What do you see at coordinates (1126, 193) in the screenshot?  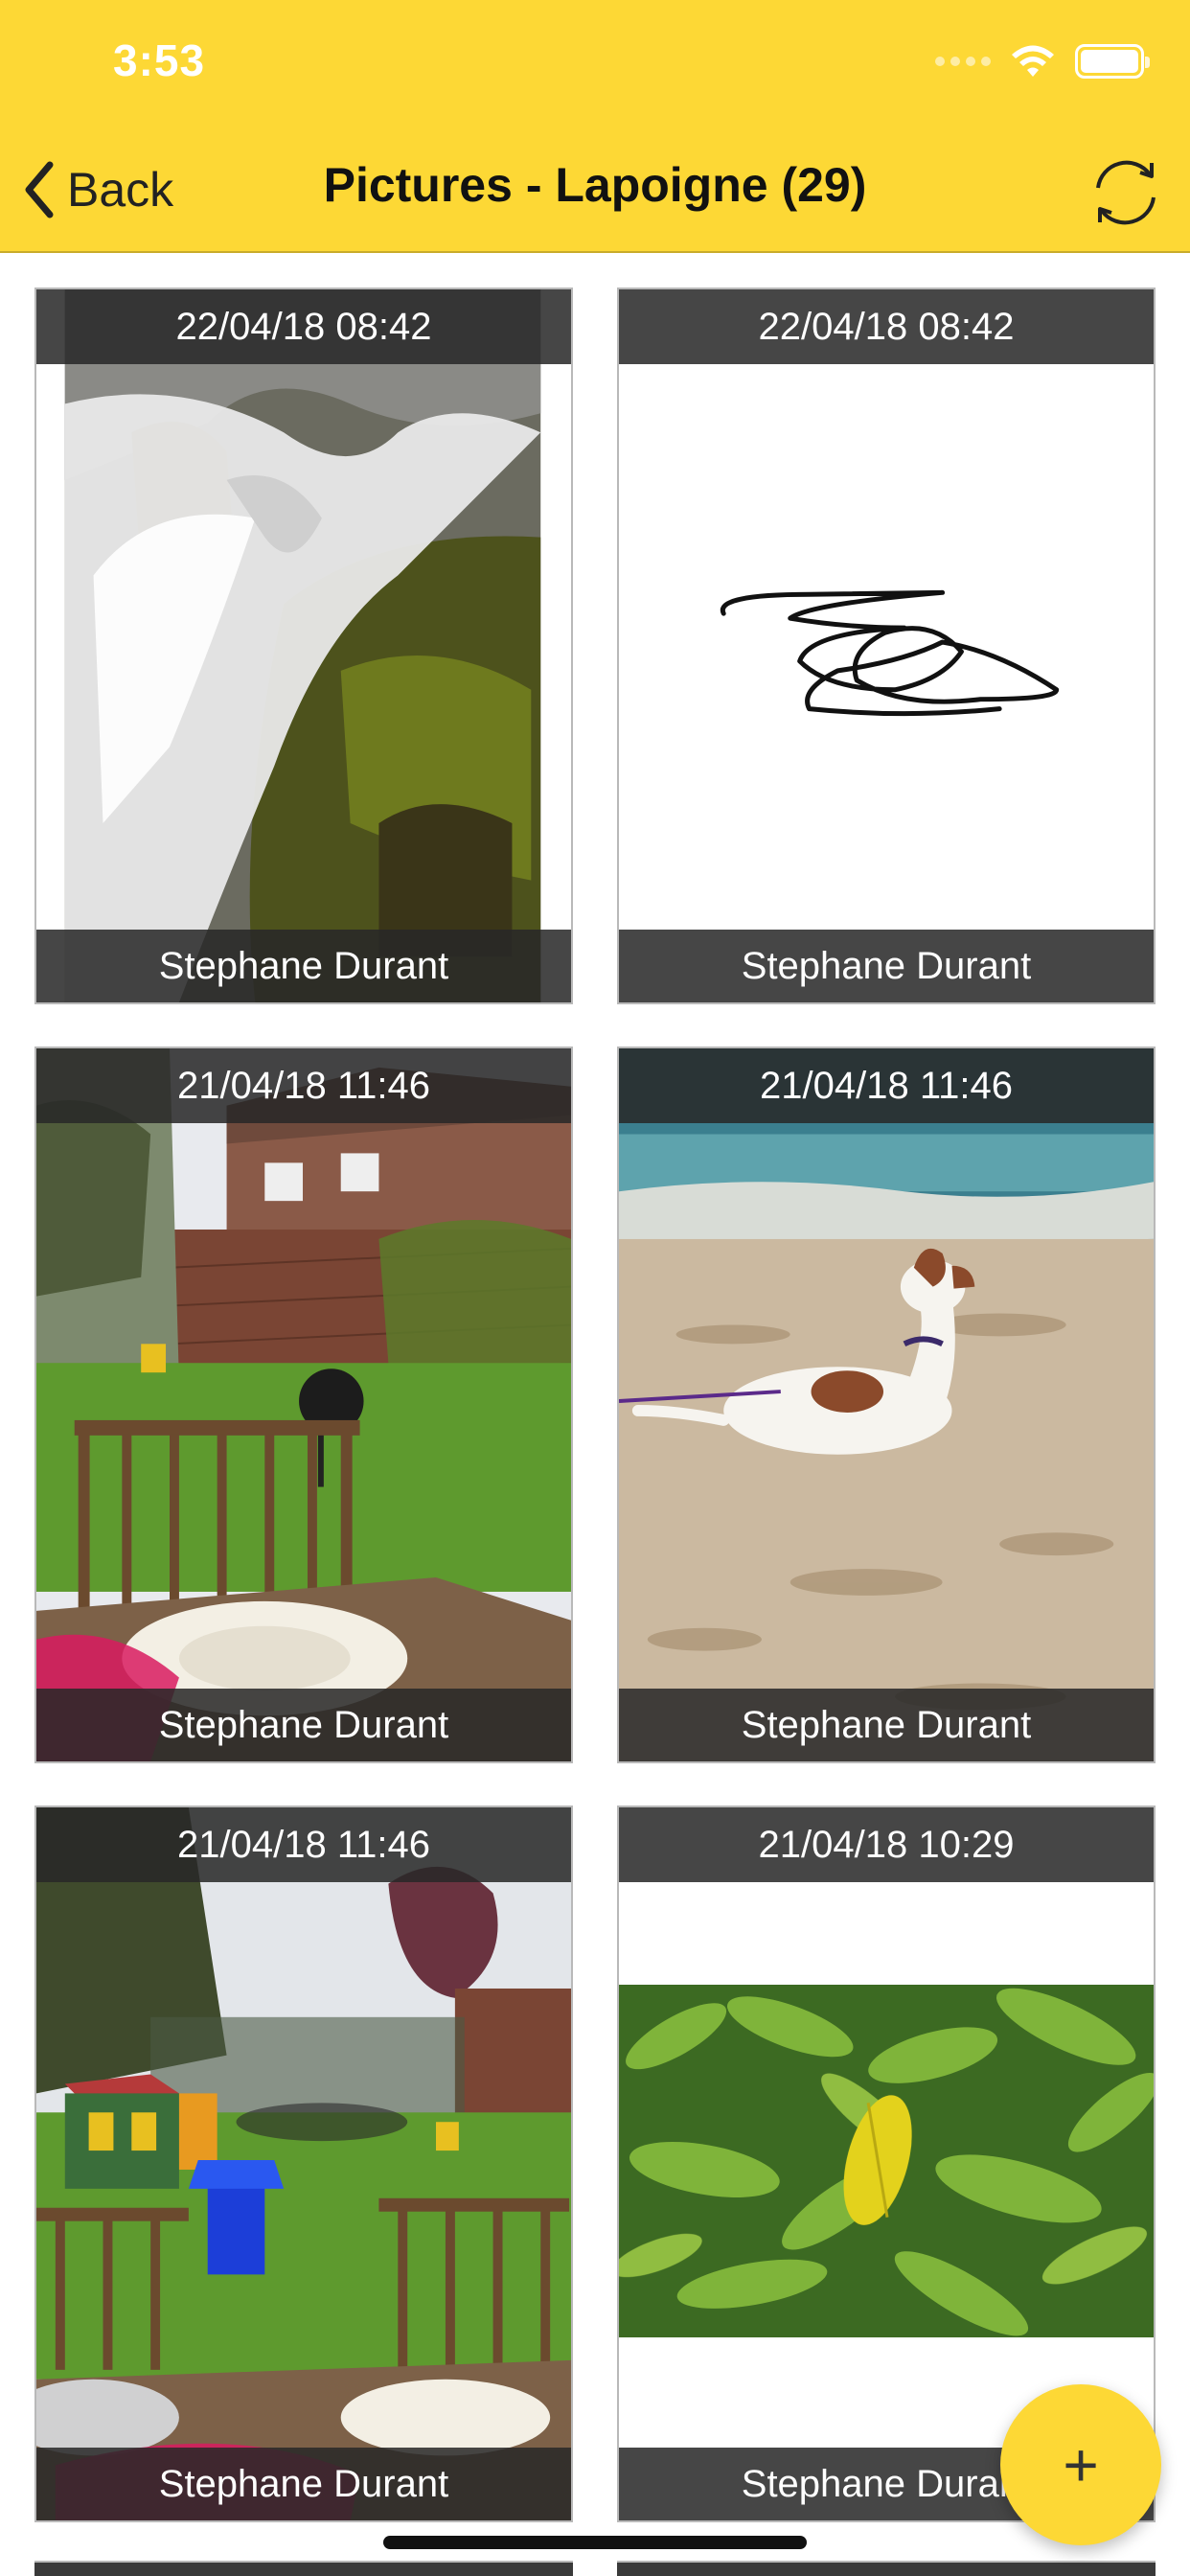 I see `sync-icon` at bounding box center [1126, 193].